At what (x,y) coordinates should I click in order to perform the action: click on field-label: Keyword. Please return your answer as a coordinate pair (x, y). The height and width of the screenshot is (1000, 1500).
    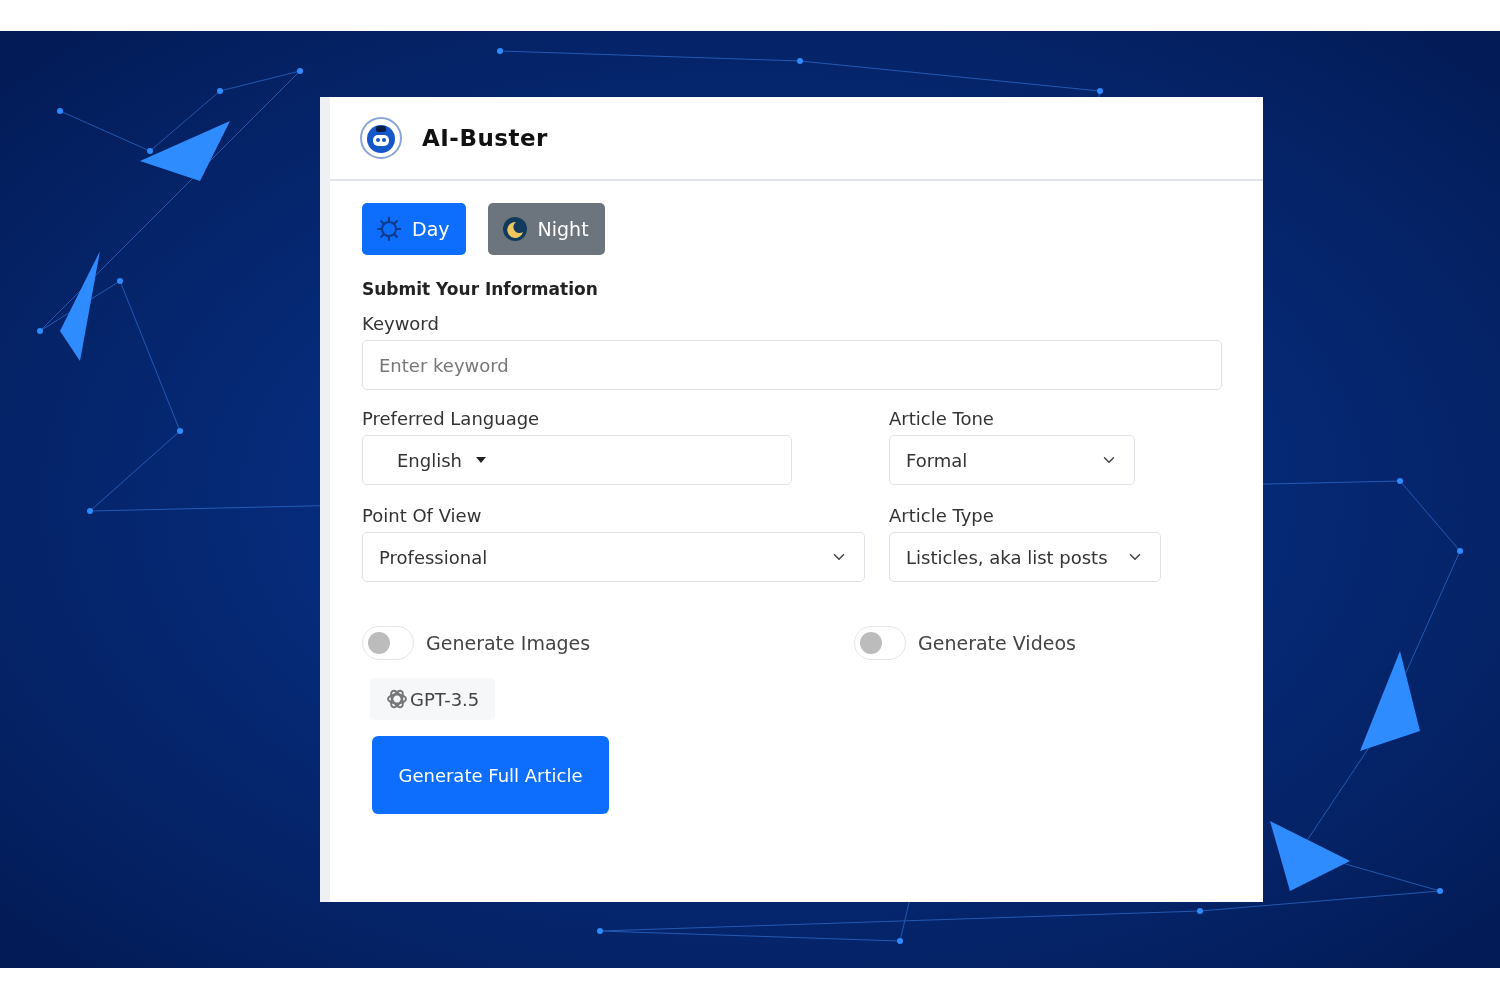
    Looking at the image, I should click on (401, 323).